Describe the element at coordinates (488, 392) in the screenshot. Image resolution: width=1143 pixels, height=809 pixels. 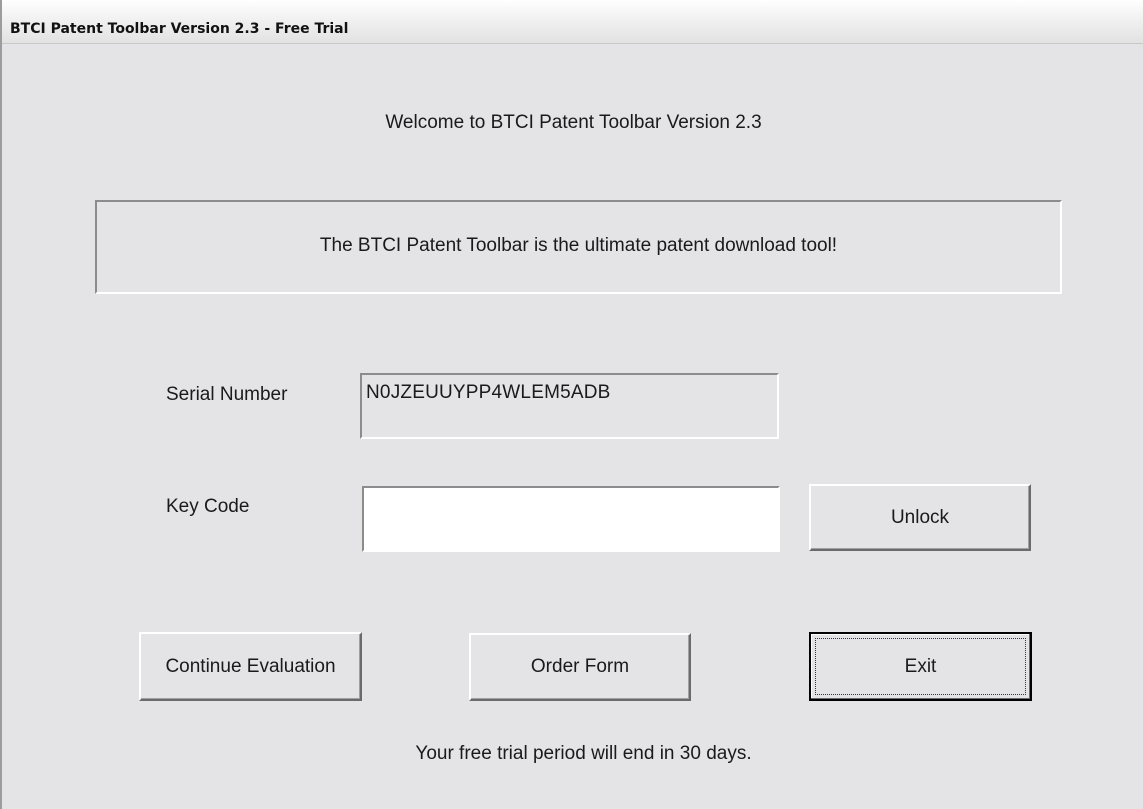
I see `serial-number-value: N0JZEUUYPP4WLEM5ADB` at that location.